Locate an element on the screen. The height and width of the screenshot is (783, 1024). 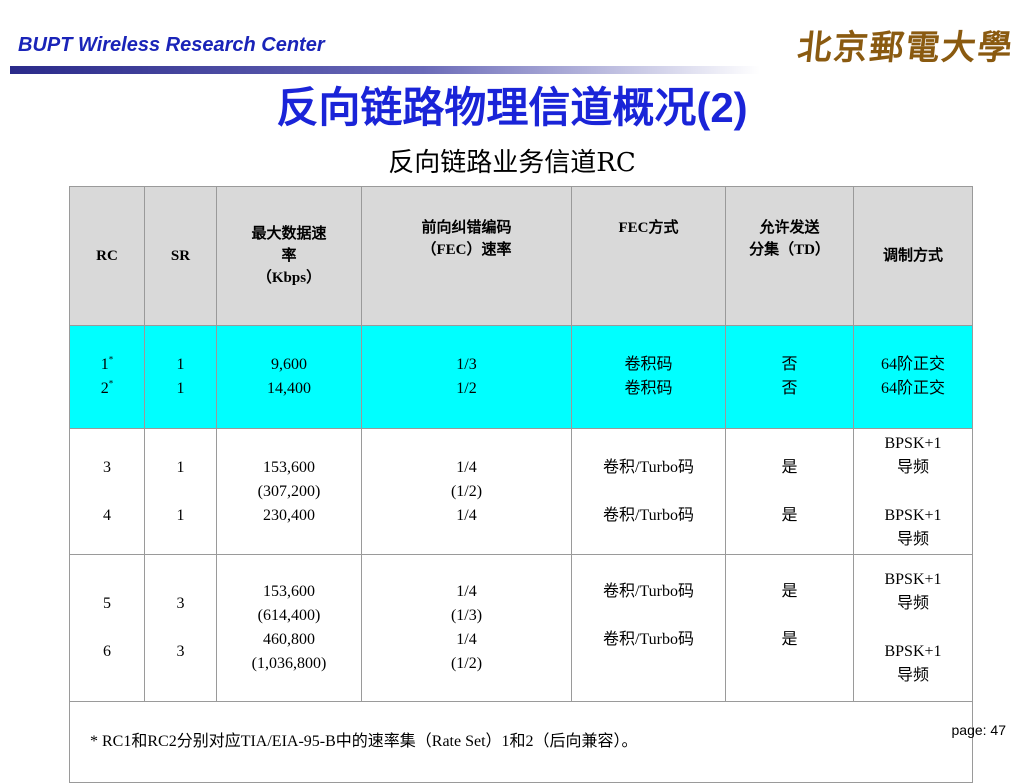
table-caption: 反向链路业务信道RC is located at coordinates (512, 163).